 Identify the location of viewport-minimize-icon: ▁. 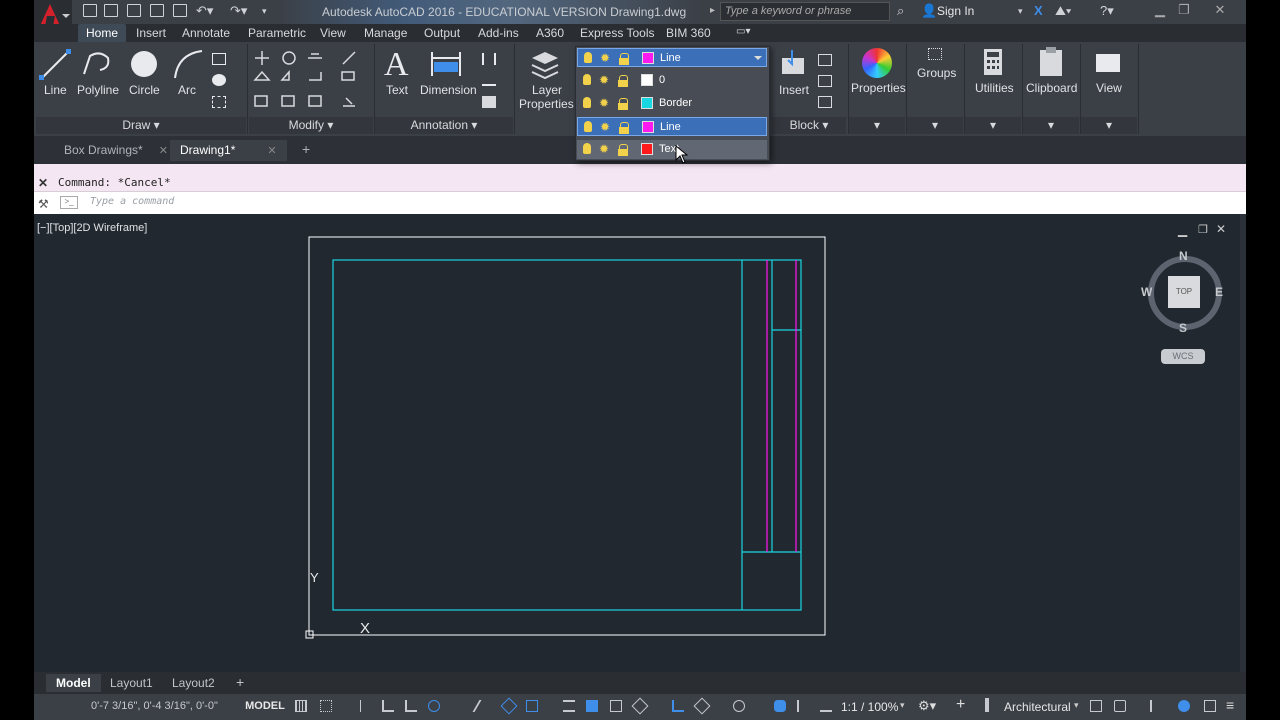
(1182, 230).